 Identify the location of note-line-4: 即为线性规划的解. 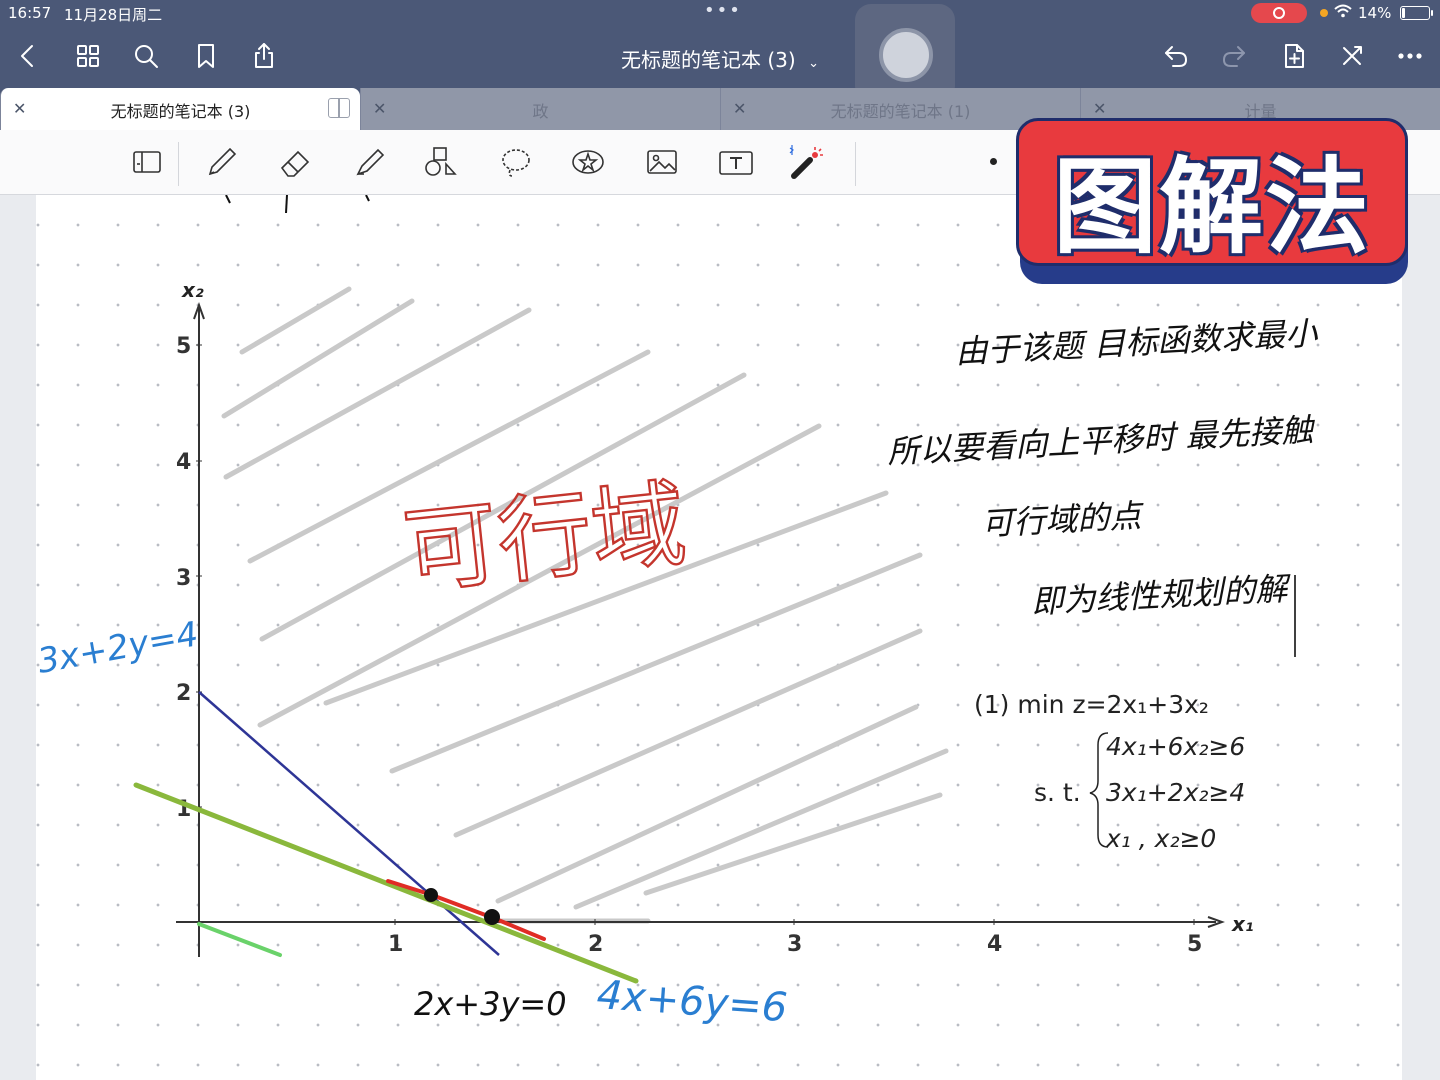
(1161, 595).